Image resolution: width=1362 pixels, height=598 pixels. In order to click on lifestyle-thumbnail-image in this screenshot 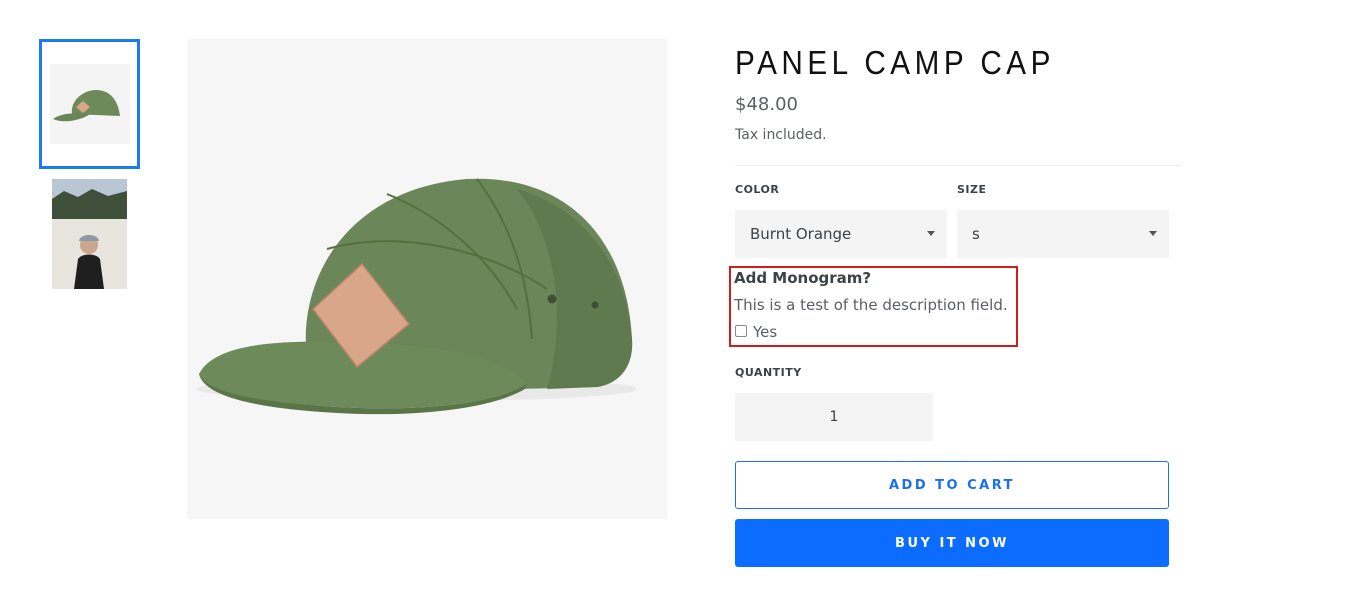, I will do `click(89, 234)`.